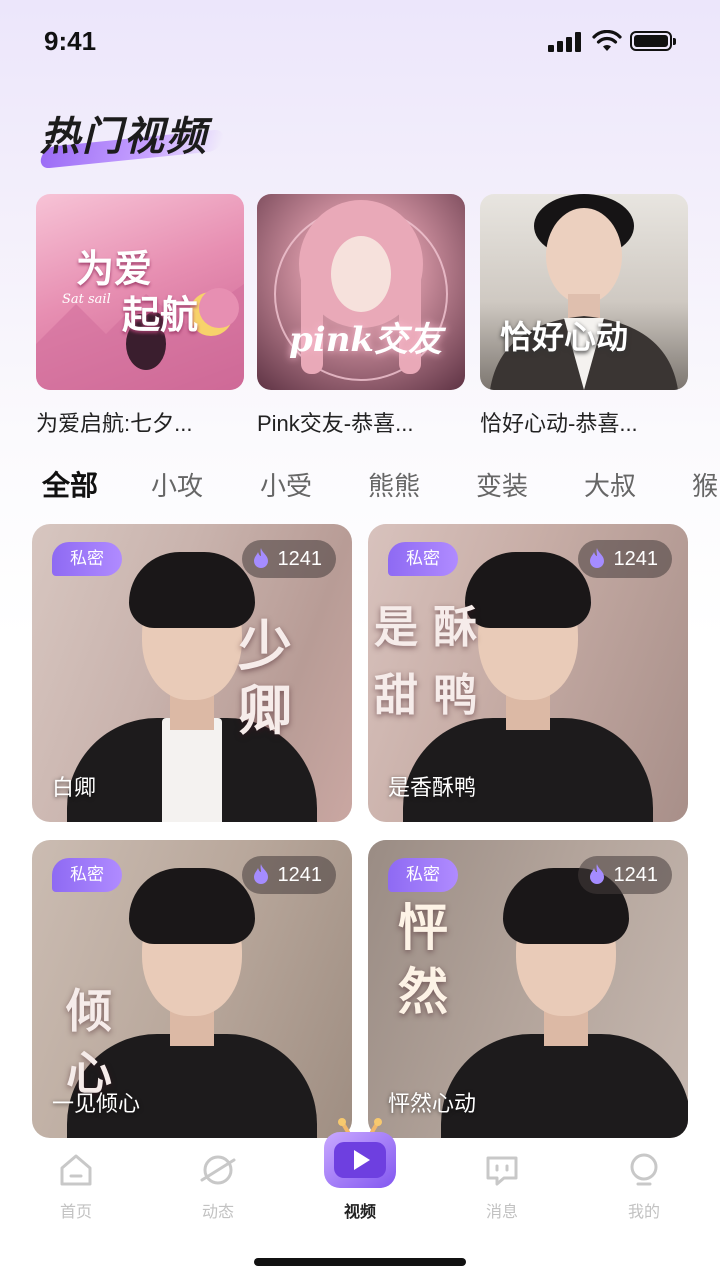 This screenshot has height=1280, width=720. Describe the element at coordinates (218, 1170) in the screenshot. I see `planet-icon` at that location.